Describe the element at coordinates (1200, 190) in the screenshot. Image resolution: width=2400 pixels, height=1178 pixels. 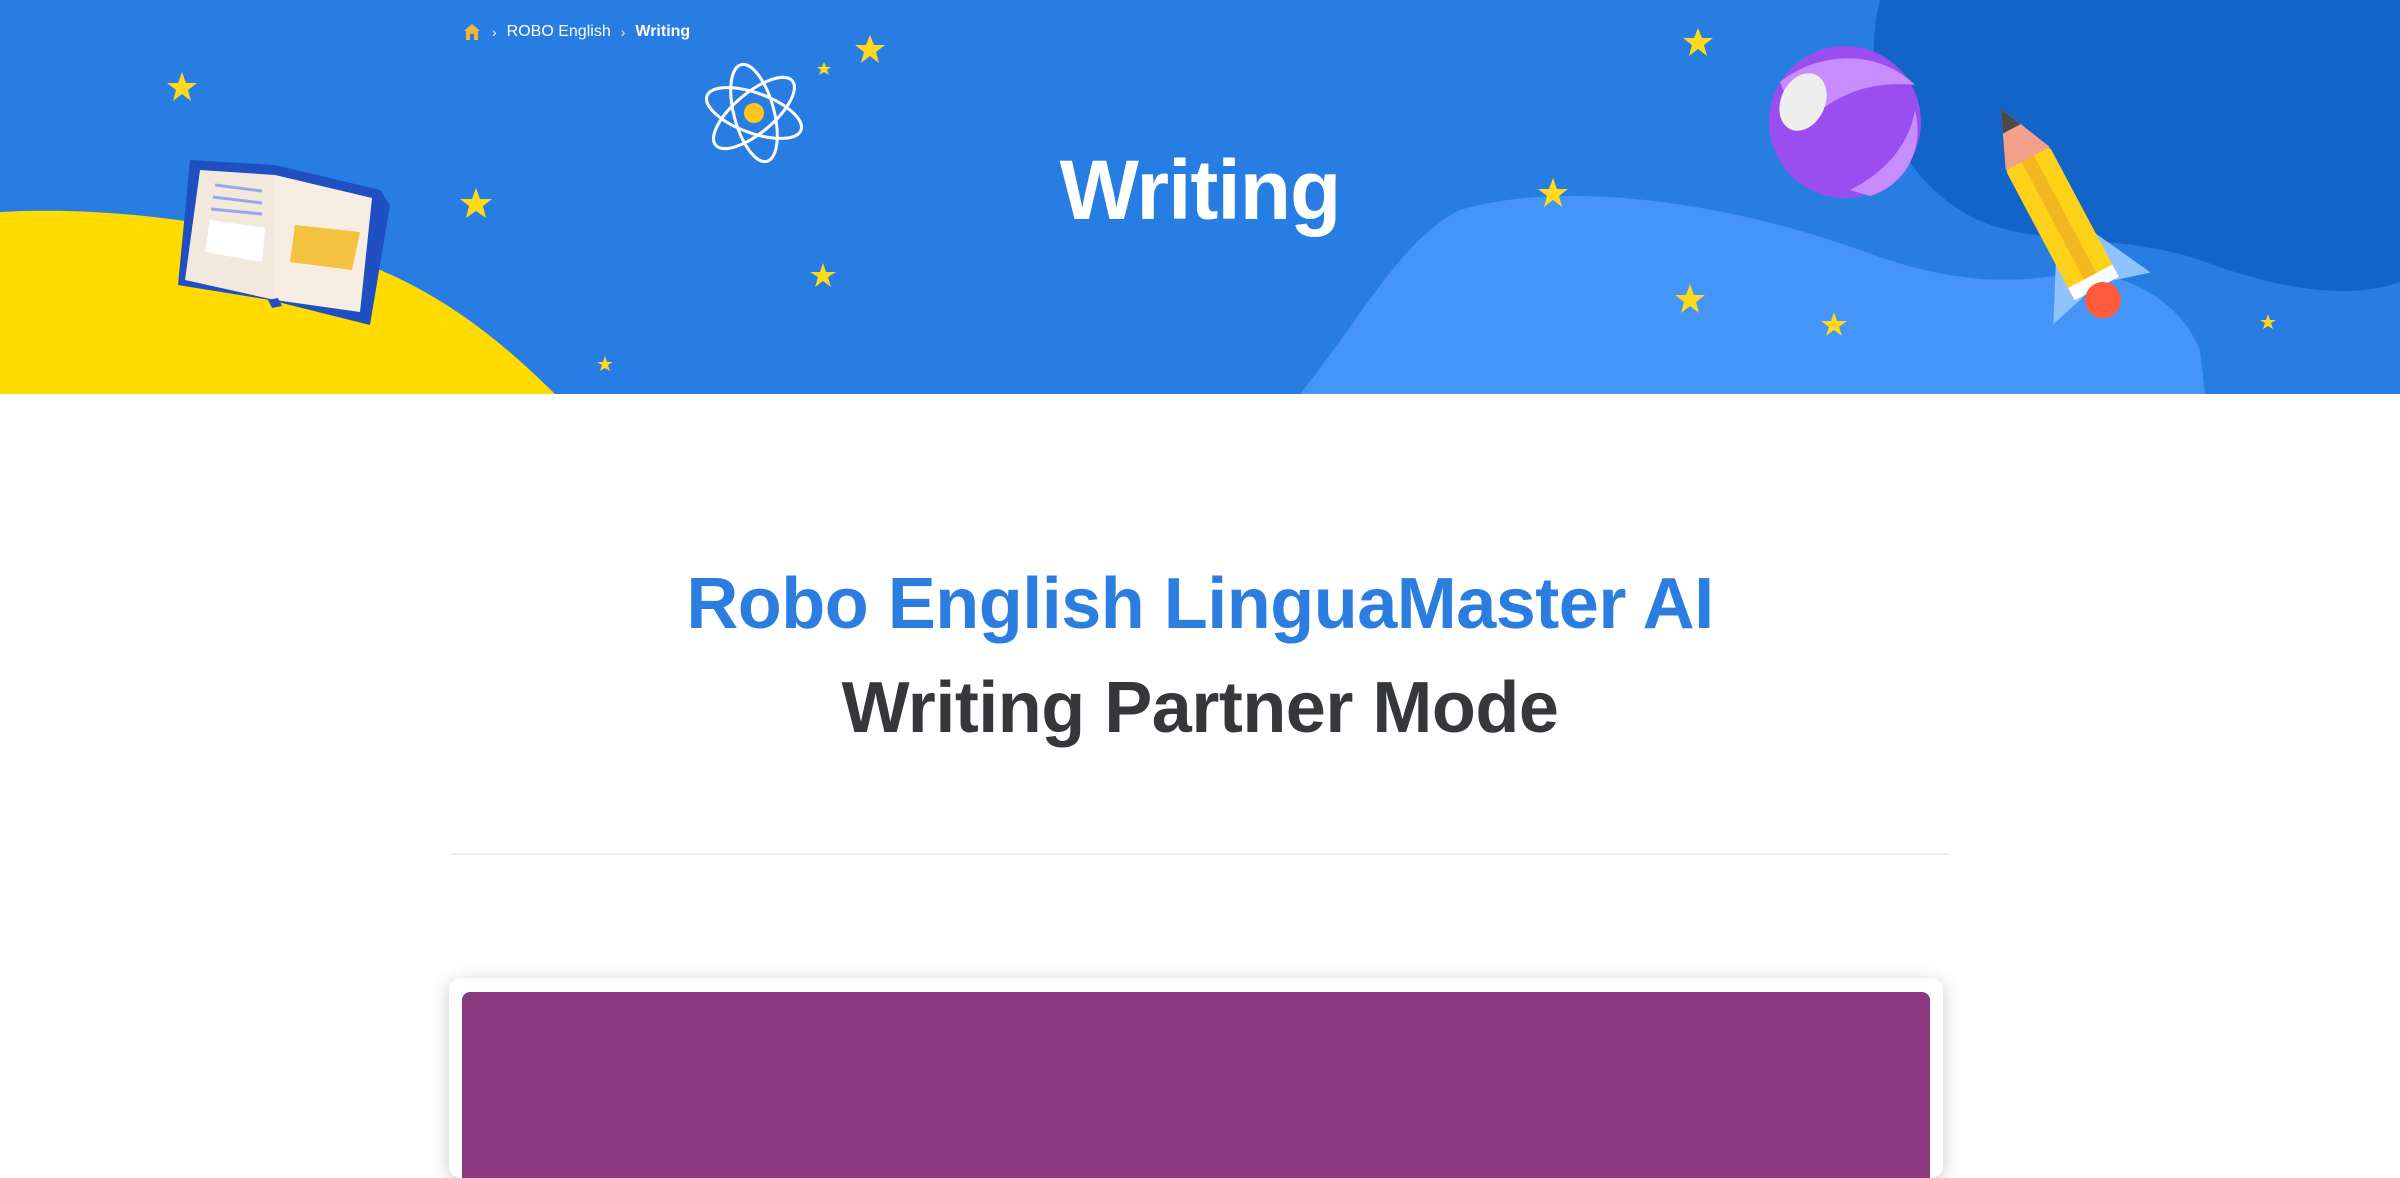
I see `hero-title: Writing` at that location.